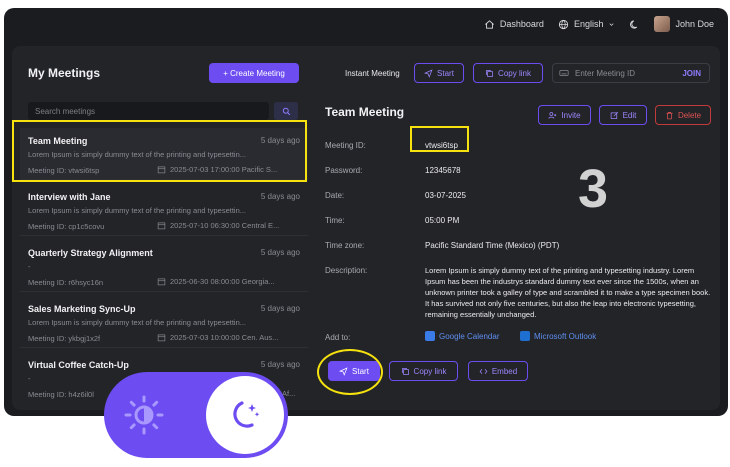  Describe the element at coordinates (344, 170) in the screenshot. I see `password-label: Password:` at that location.